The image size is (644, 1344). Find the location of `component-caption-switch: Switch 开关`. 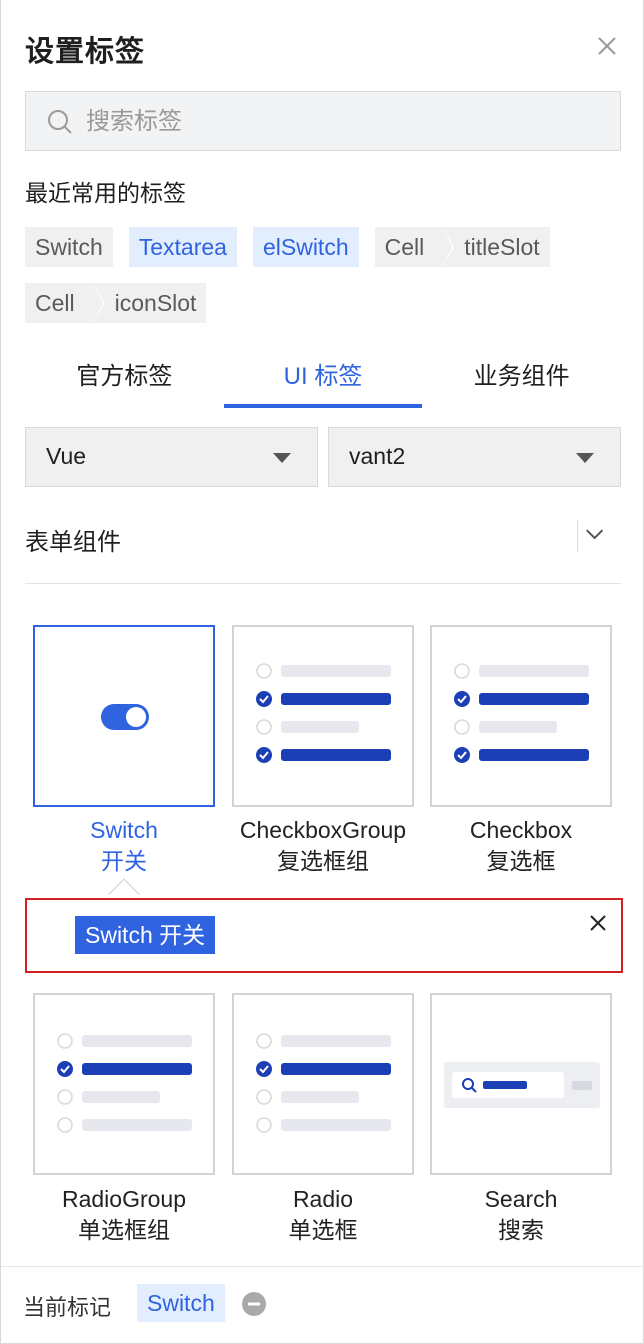

component-caption-switch: Switch 开关 is located at coordinates (124, 846).